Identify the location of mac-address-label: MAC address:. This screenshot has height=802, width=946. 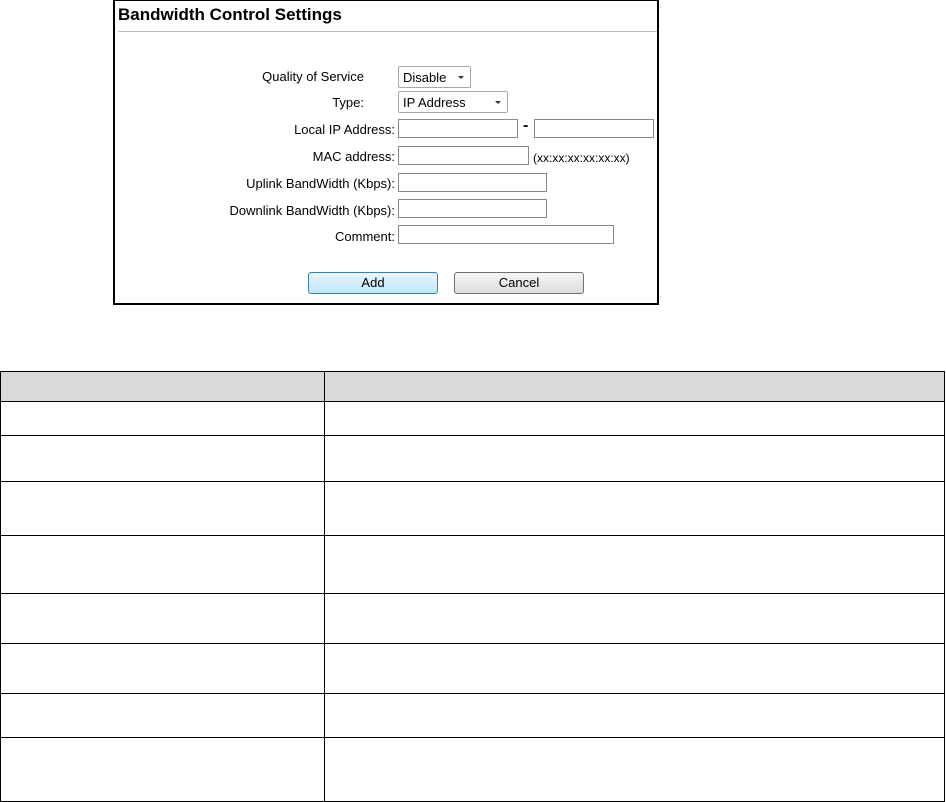
(353, 156).